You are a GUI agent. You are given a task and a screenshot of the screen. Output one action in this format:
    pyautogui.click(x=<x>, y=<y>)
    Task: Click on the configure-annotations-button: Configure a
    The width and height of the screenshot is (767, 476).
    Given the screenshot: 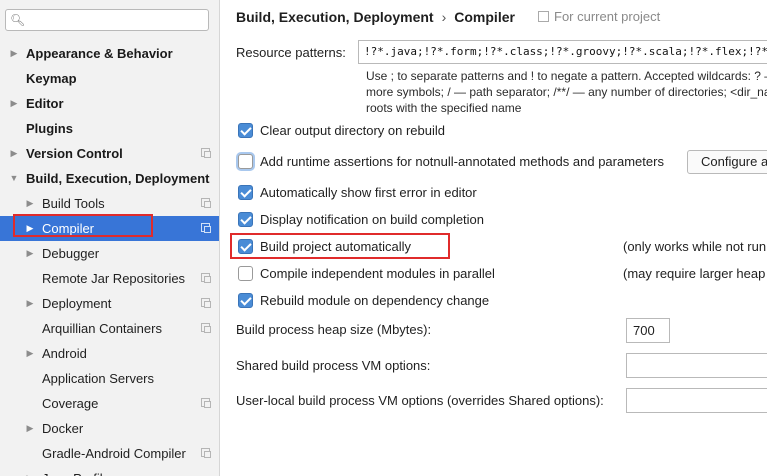 What is the action you would take?
    pyautogui.click(x=727, y=162)
    